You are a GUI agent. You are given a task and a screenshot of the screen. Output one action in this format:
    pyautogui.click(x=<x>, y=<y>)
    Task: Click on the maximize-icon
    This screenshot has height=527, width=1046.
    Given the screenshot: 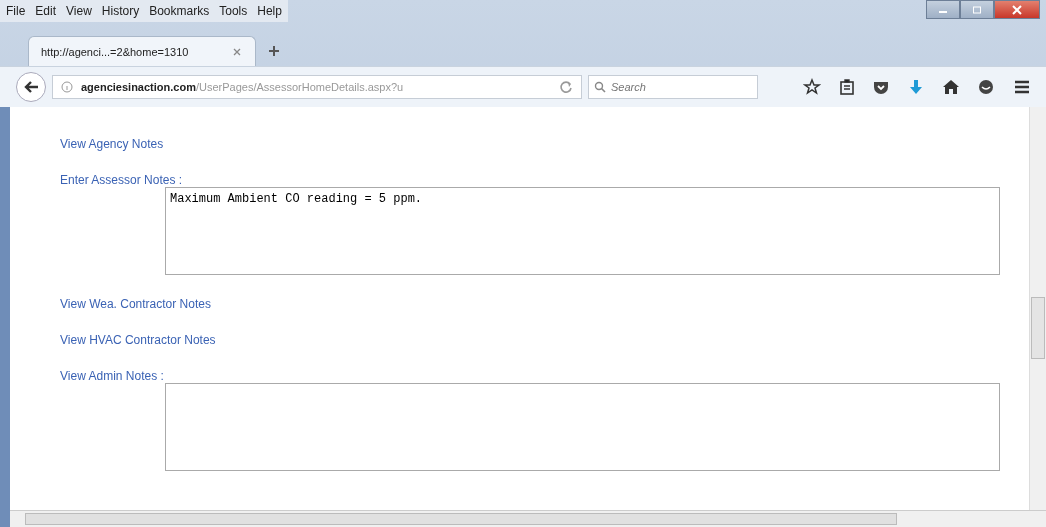 What is the action you would take?
    pyautogui.click(x=977, y=9)
    